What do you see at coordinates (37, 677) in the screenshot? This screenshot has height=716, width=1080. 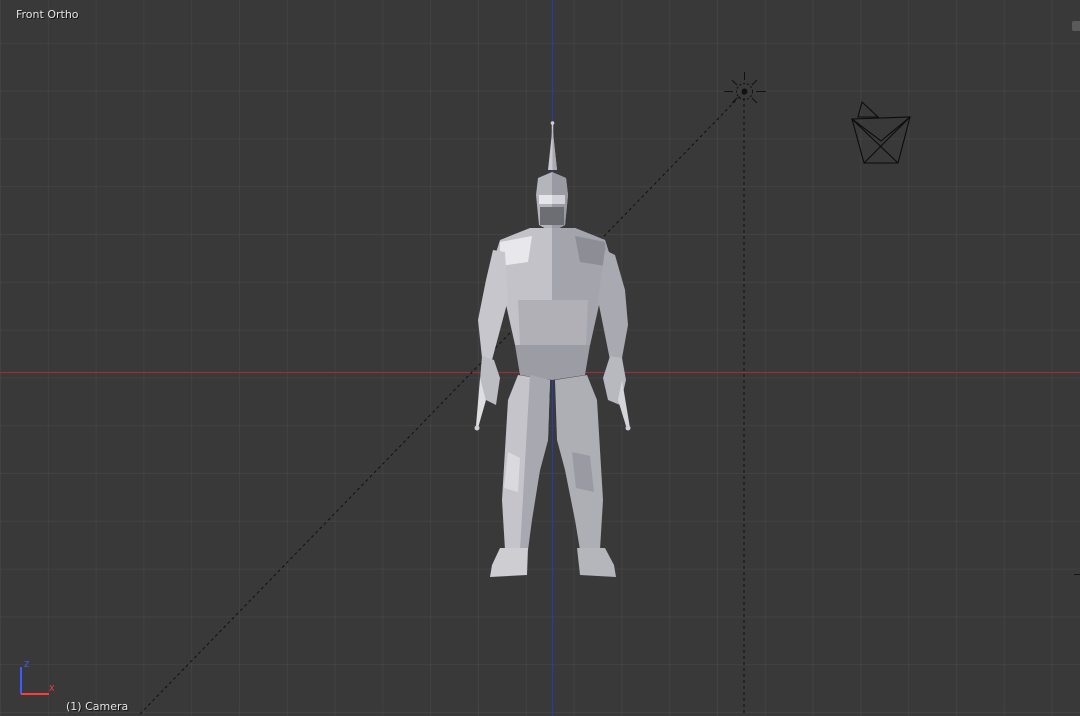 I see `axis-gizmo: Z X` at bounding box center [37, 677].